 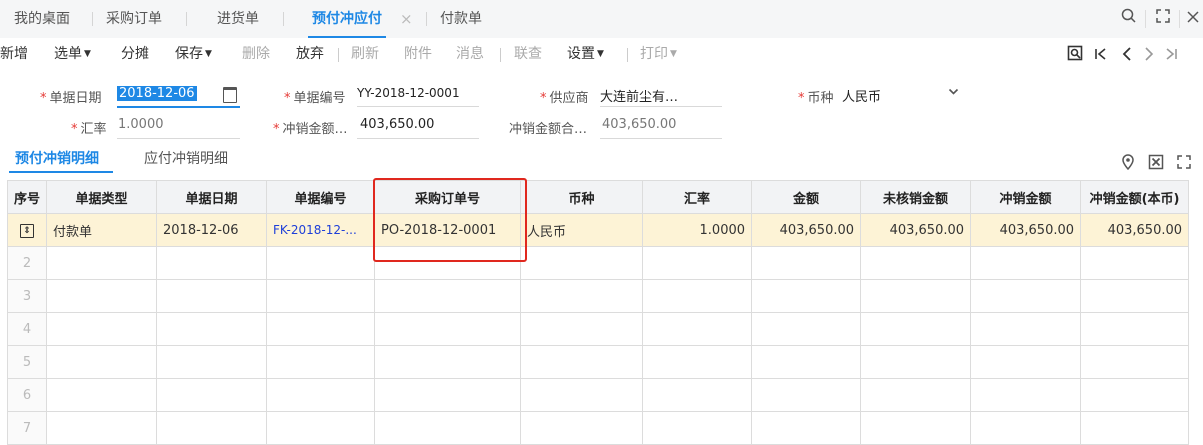 I want to click on col-header-amount: 金额, so click(x=806, y=197).